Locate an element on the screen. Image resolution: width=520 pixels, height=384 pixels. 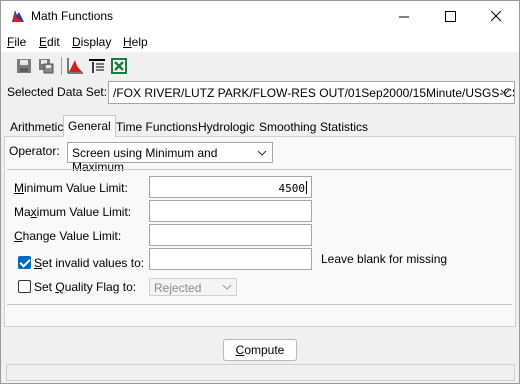
leave-blank-hint: Leave blank for missing is located at coordinates (384, 259).